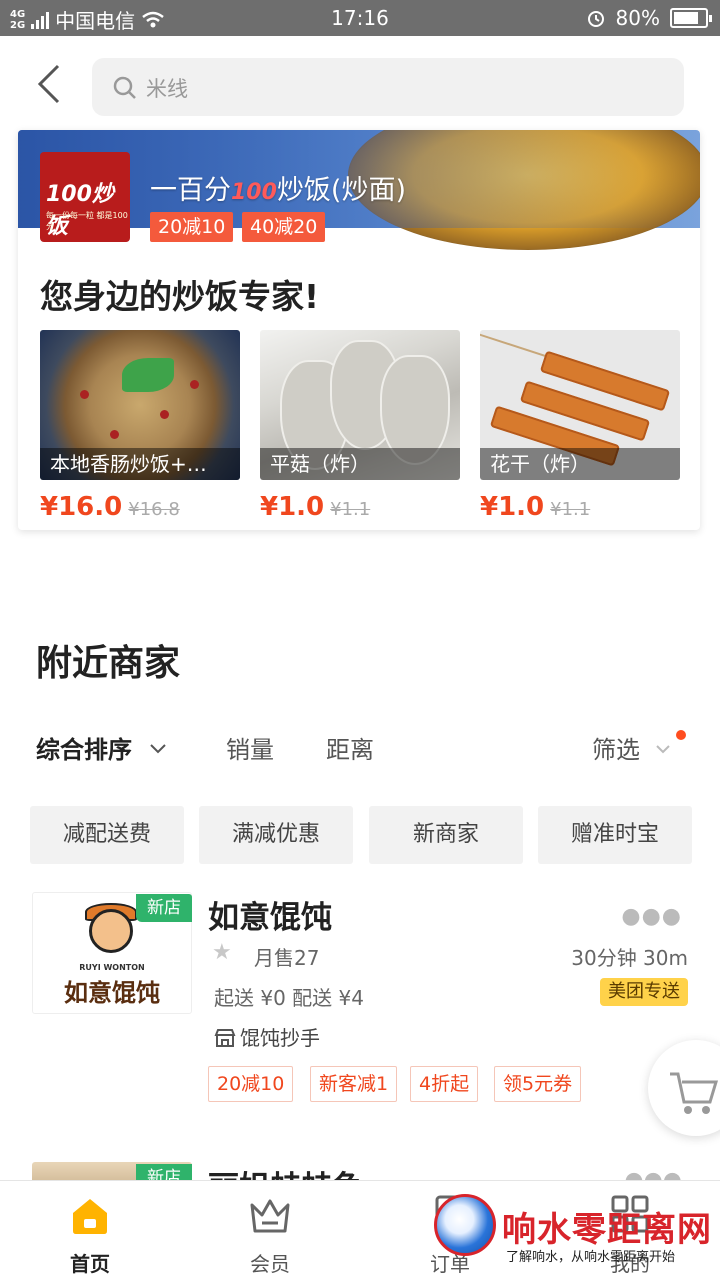  I want to click on sort-bar: 综合排序 销量 距离 筛选, so click(361, 746).